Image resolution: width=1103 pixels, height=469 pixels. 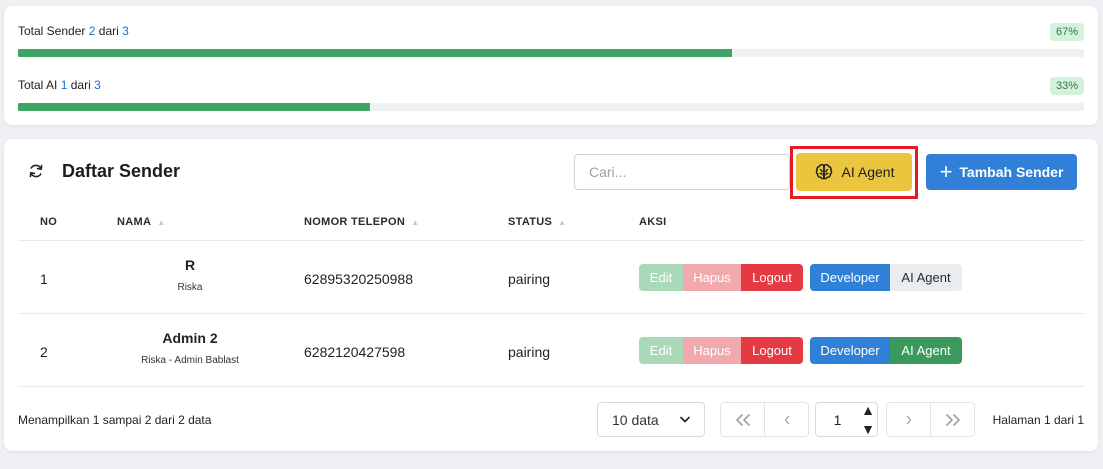 What do you see at coordinates (635, 419) in the screenshot?
I see `page-size-value: 10 data` at bounding box center [635, 419].